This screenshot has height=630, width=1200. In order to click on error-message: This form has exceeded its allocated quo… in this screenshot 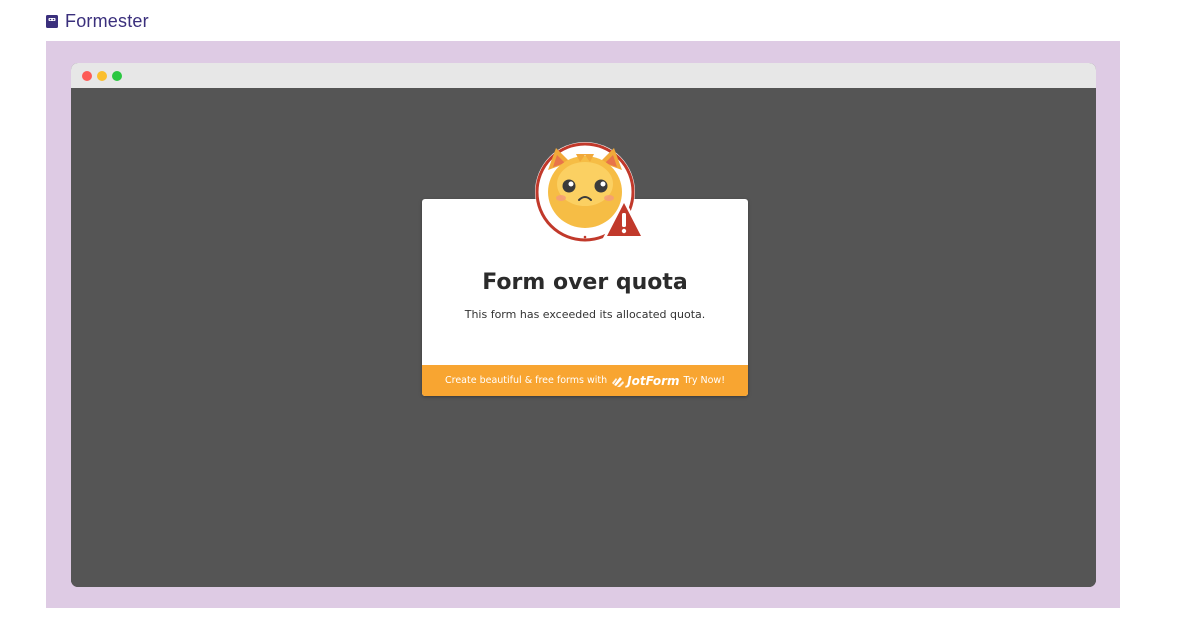, I will do `click(585, 314)`.